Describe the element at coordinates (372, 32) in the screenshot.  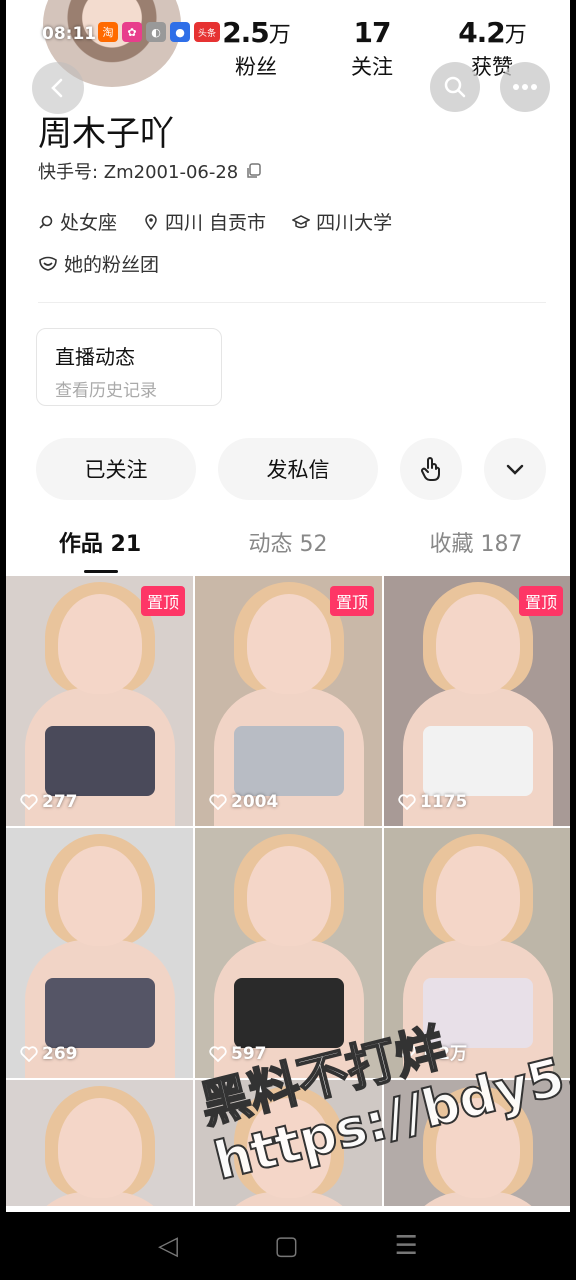
I see `stat-value: 17` at that location.